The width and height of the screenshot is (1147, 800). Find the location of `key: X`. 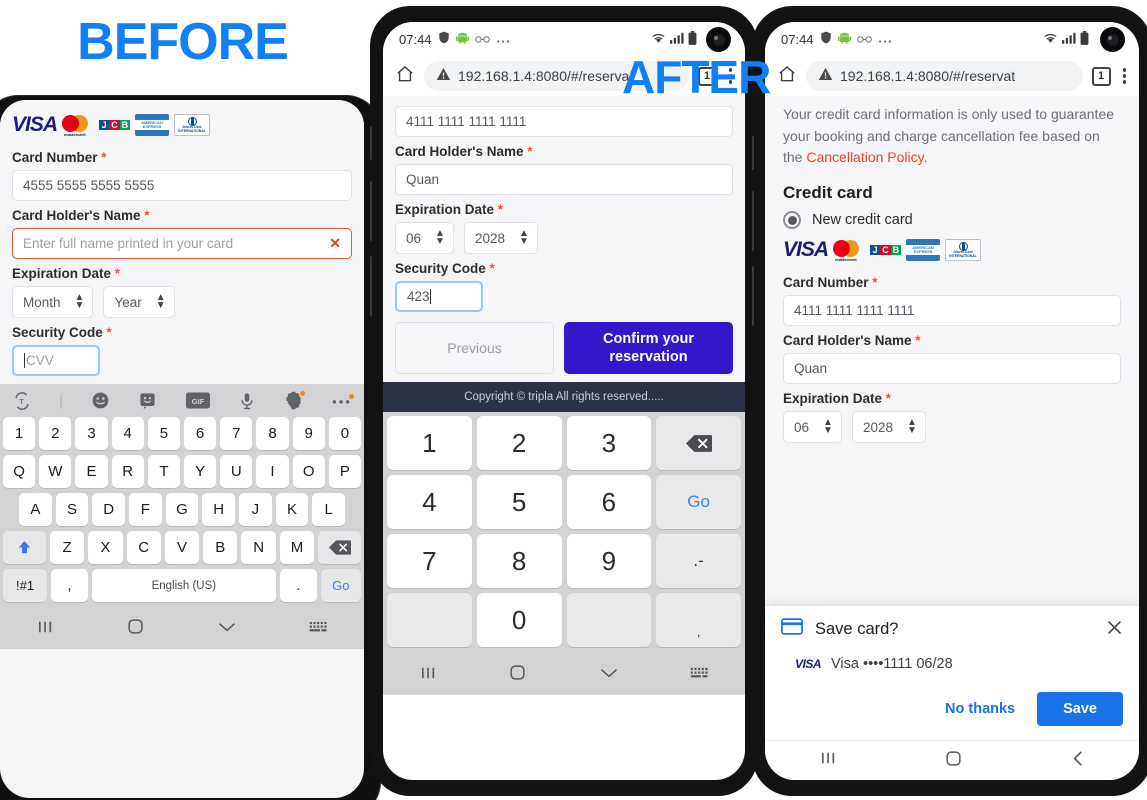

key: X is located at coordinates (105, 547).